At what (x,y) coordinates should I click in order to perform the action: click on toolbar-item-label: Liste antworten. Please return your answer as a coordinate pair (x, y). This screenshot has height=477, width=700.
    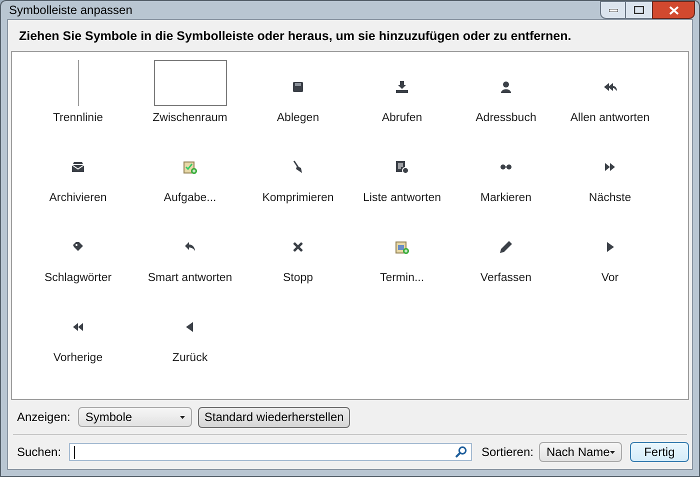
    Looking at the image, I should click on (402, 198).